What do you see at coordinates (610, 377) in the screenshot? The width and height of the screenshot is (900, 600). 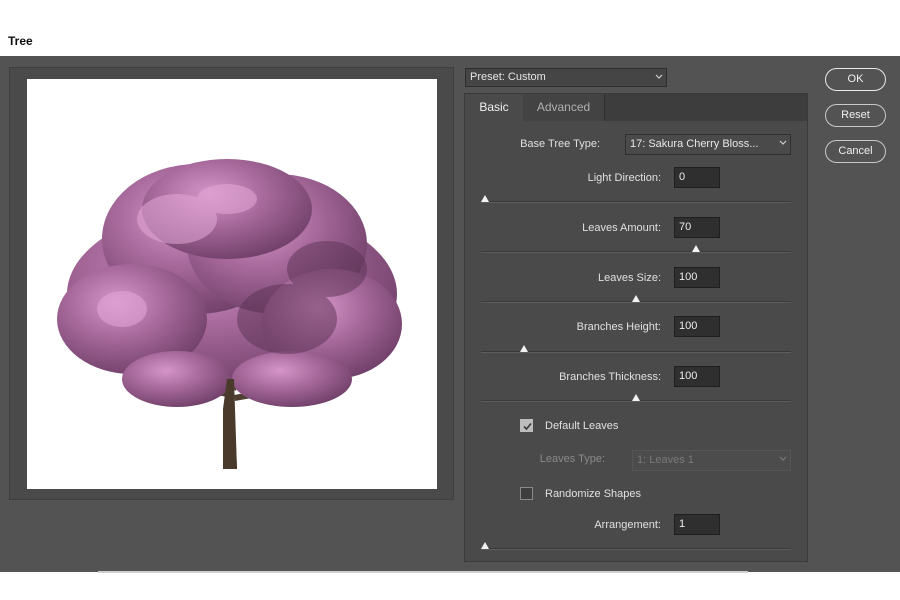 I see `branches-thickness-label: Branches Thickness:` at bounding box center [610, 377].